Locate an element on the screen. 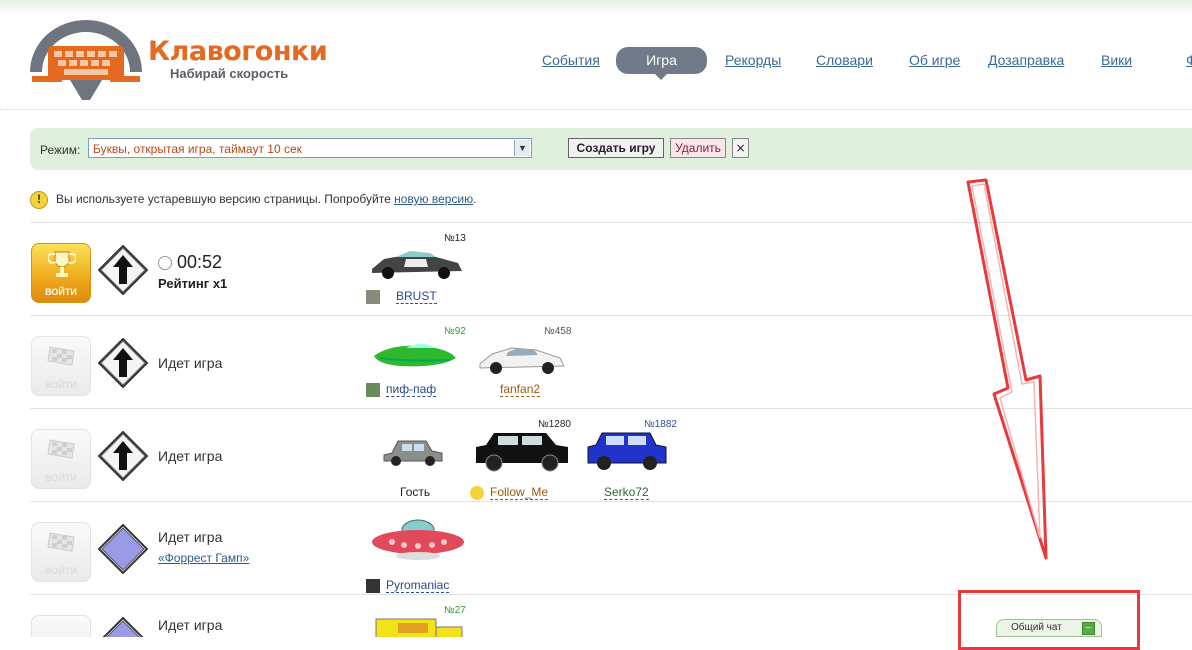 This screenshot has height=650, width=1192. nav-dictionaries: Словари is located at coordinates (844, 60).